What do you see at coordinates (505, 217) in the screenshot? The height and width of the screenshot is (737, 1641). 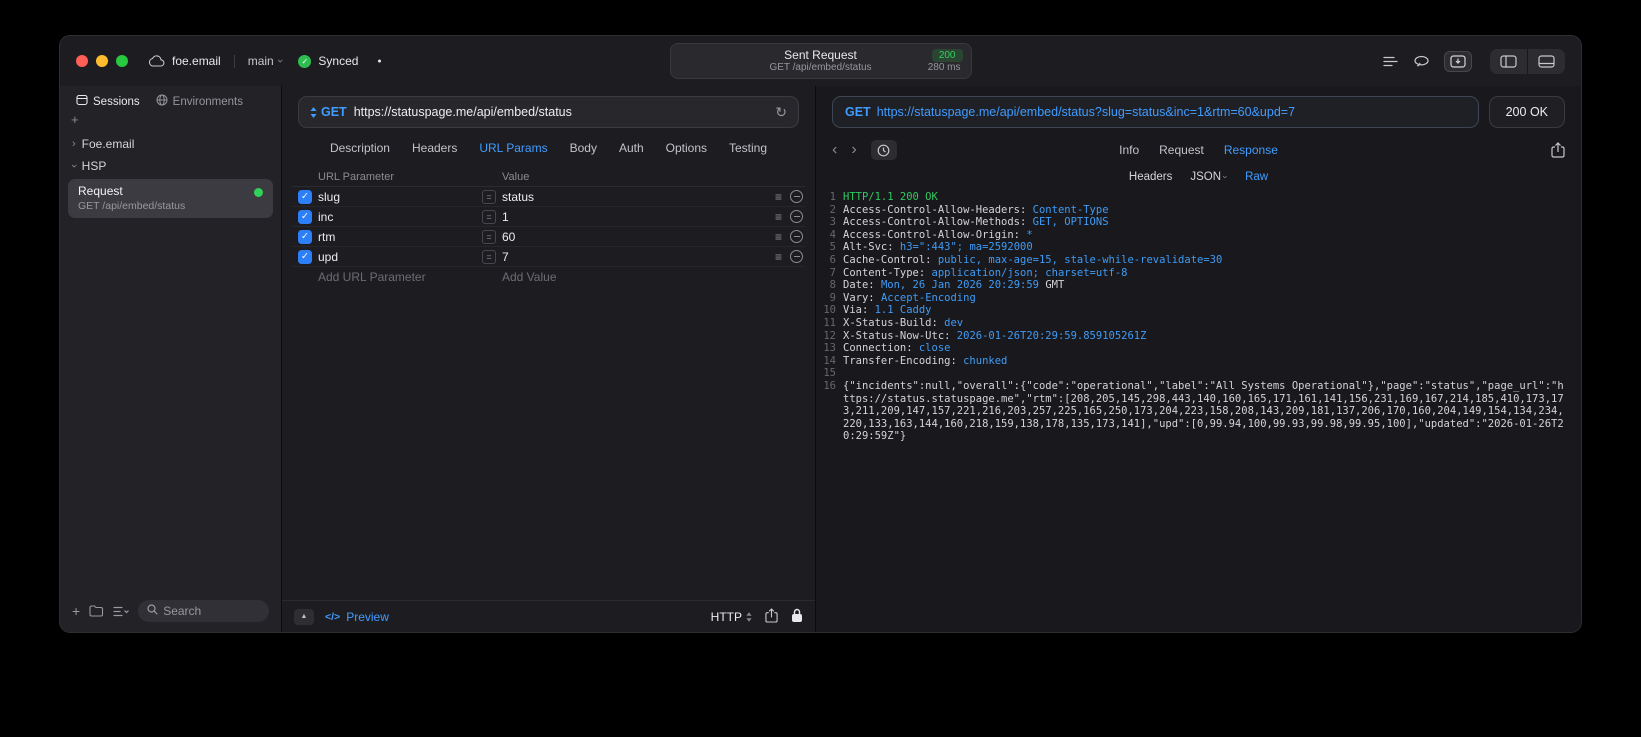 I see `param-value: 1` at bounding box center [505, 217].